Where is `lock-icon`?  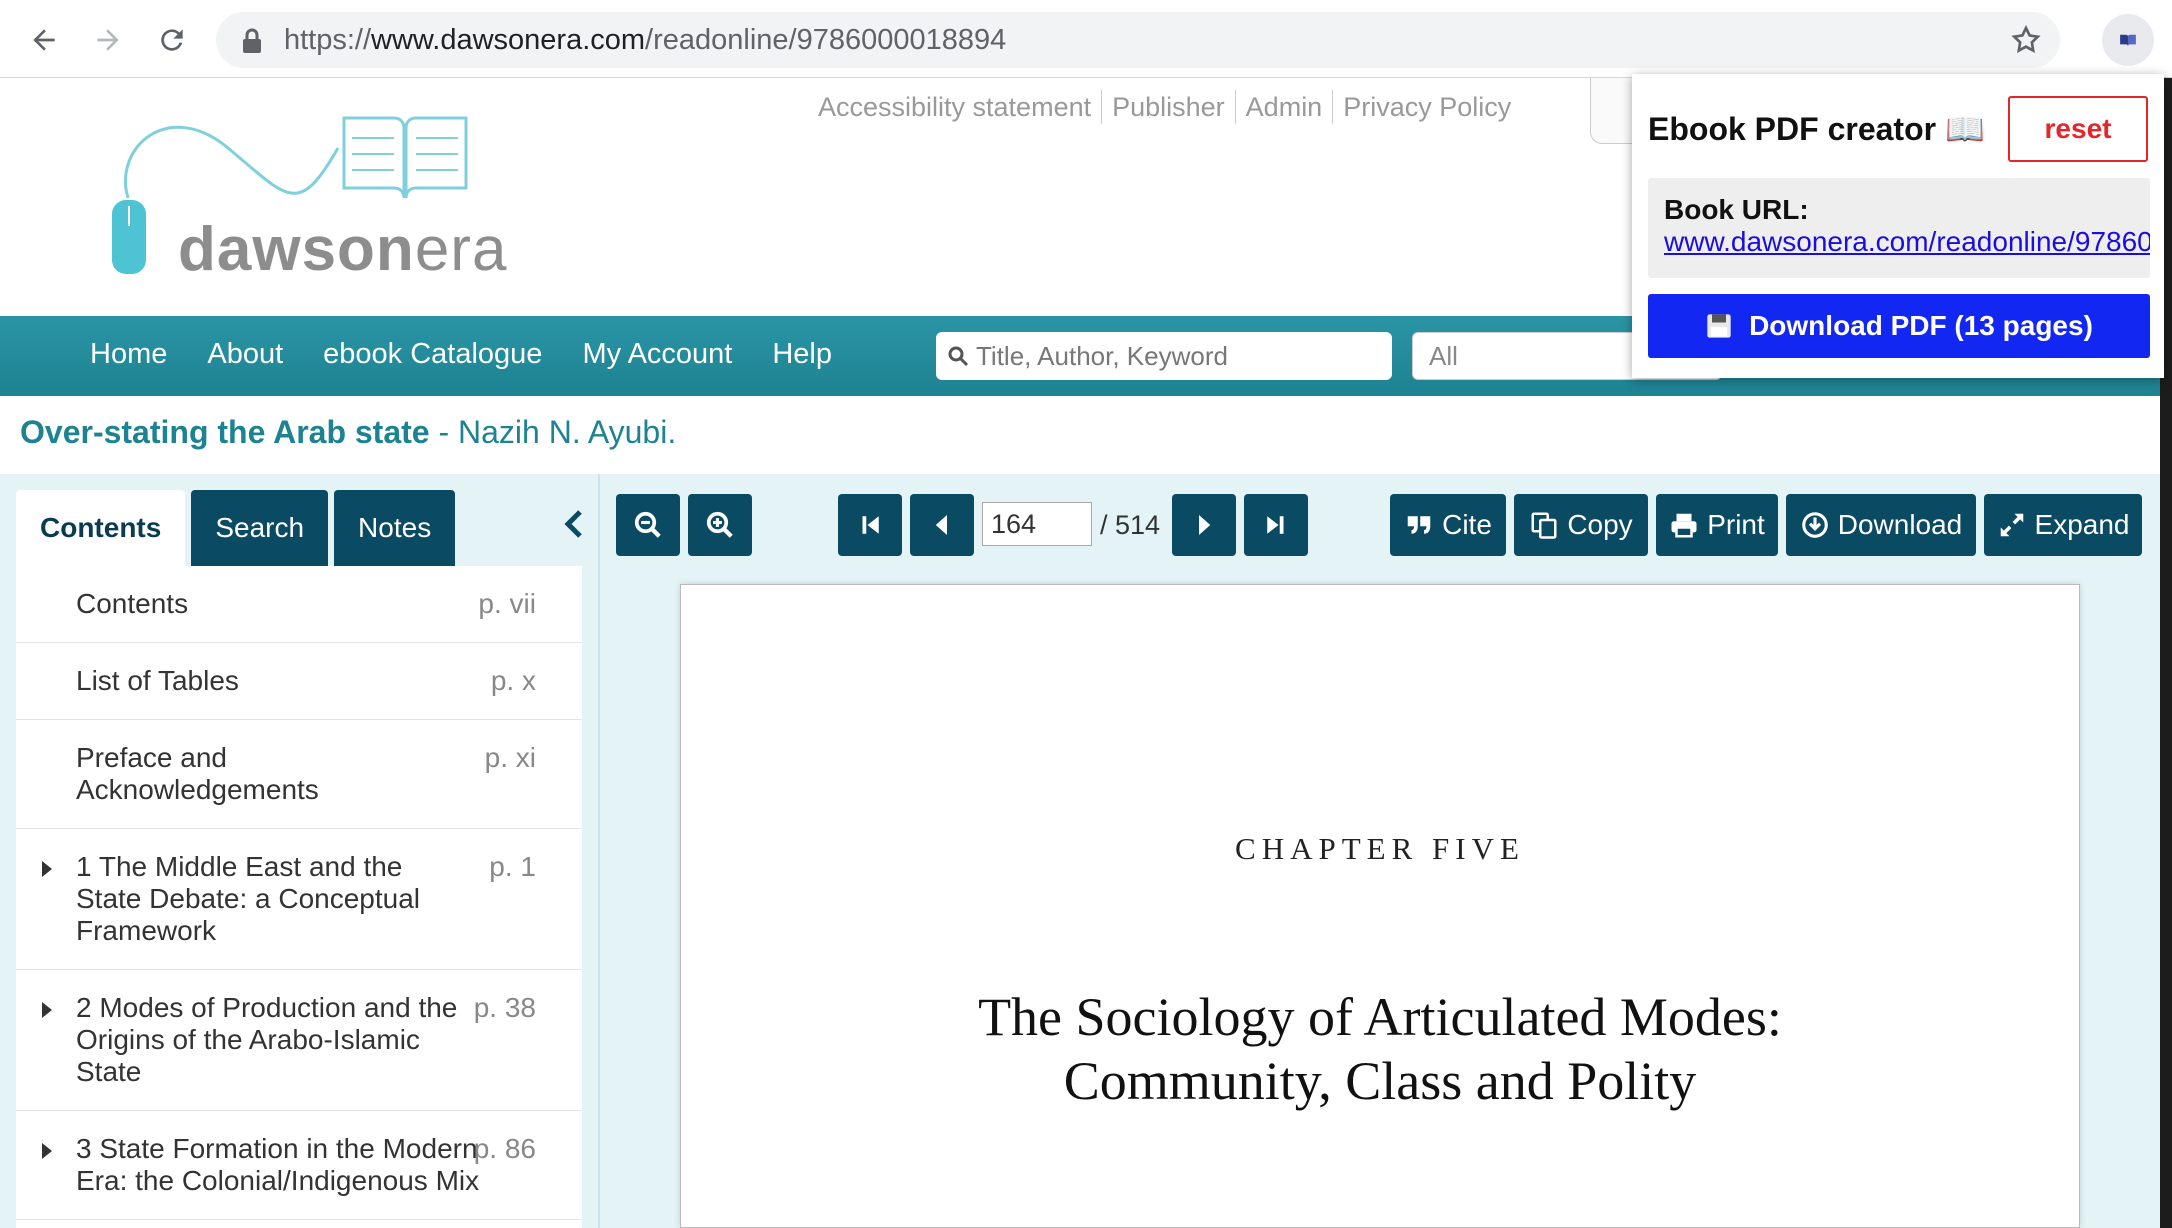 lock-icon is located at coordinates (252, 40).